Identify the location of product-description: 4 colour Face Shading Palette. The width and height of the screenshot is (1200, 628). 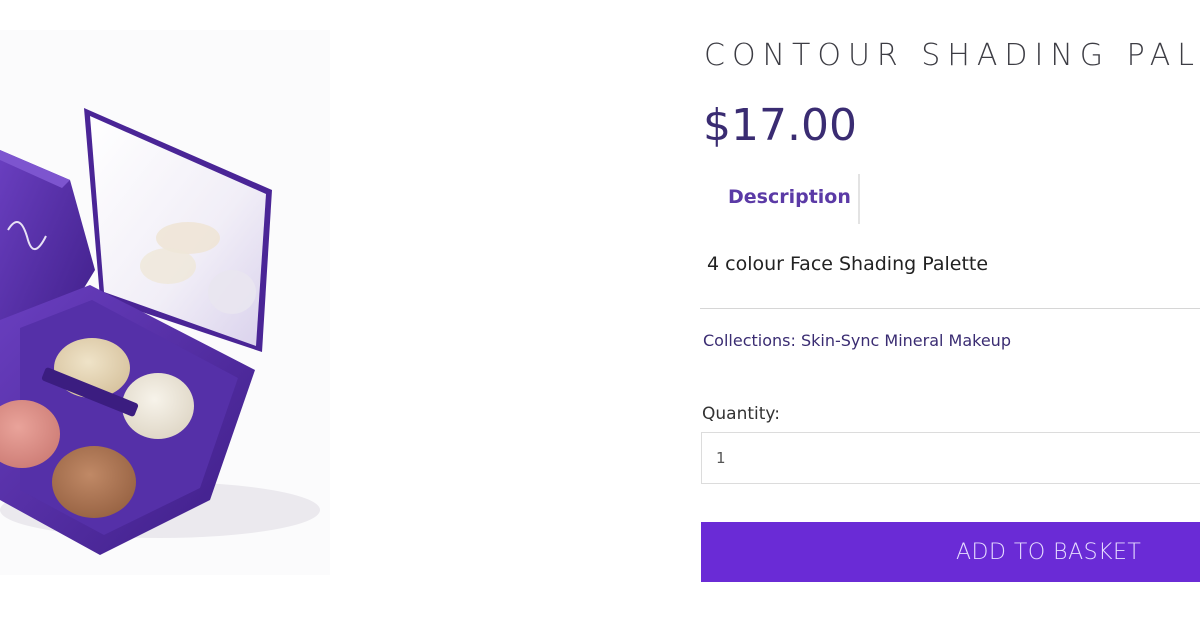
(848, 264).